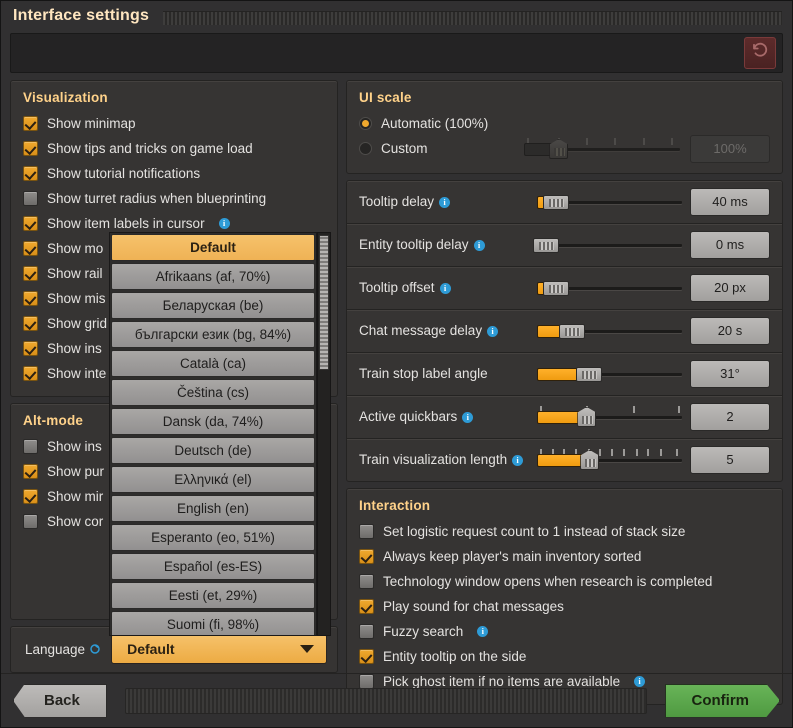 Image resolution: width=793 pixels, height=728 pixels. Describe the element at coordinates (213, 334) in the screenshot. I see `list-item: български език (bg, 84%)` at that location.